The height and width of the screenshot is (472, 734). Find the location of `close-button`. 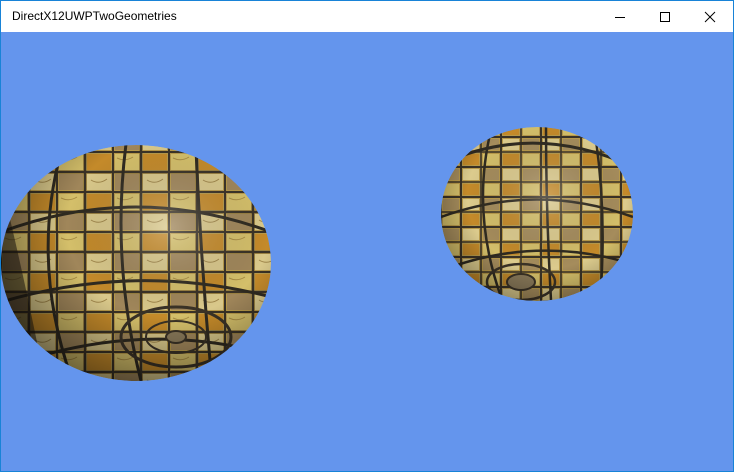

close-button is located at coordinates (710, 16).